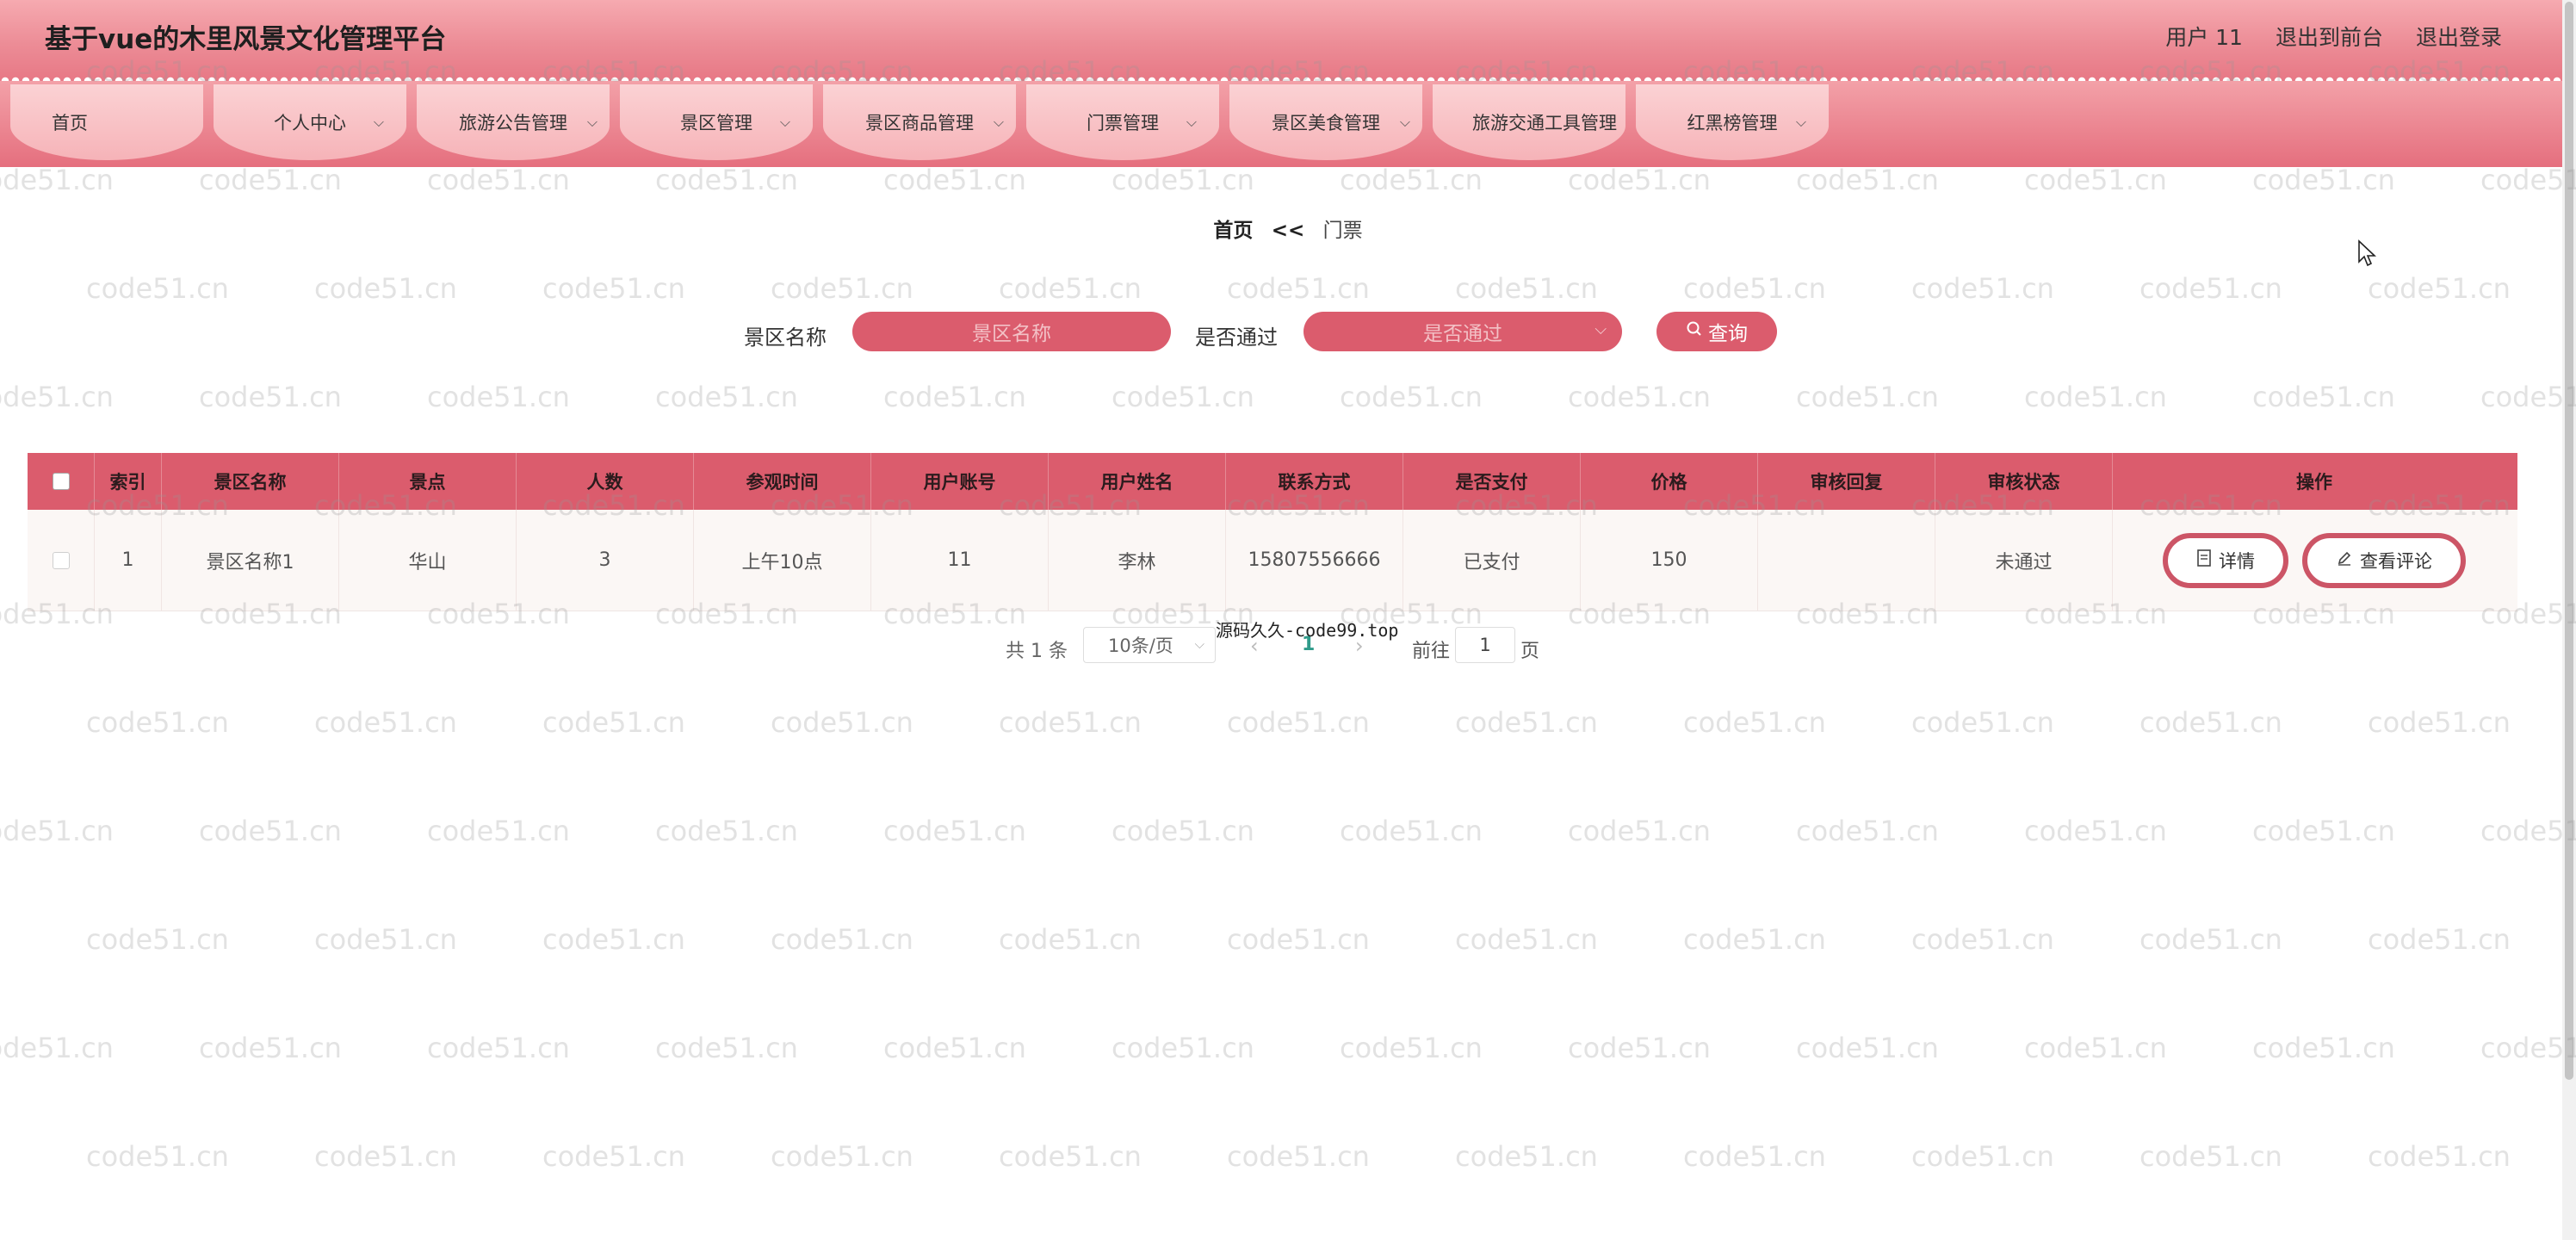 This screenshot has width=2576, height=1240. Describe the element at coordinates (1432, 652) in the screenshot. I see `goto-label: 前往` at that location.